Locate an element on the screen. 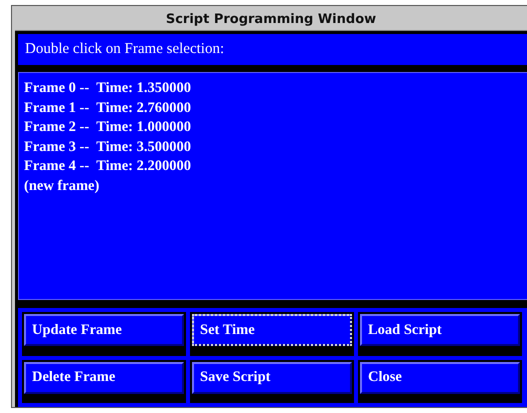 This screenshot has height=413, width=527. list-item: Frame 4 -- Time: 2.200000 is located at coordinates (275, 166).